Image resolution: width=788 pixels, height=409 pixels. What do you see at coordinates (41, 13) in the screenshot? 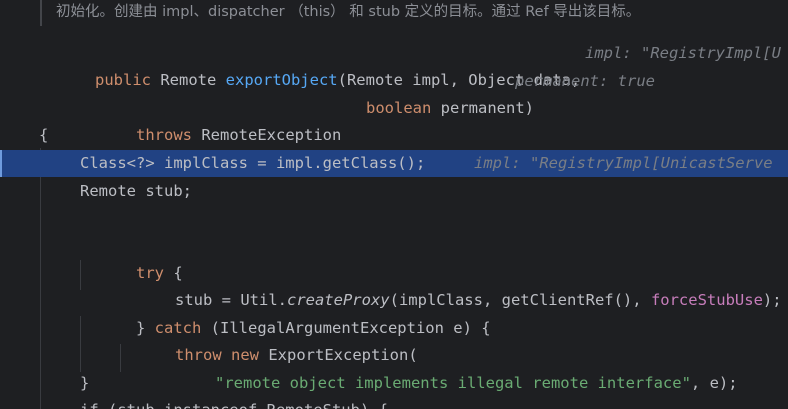
I see `doc-comment-bar` at bounding box center [41, 13].